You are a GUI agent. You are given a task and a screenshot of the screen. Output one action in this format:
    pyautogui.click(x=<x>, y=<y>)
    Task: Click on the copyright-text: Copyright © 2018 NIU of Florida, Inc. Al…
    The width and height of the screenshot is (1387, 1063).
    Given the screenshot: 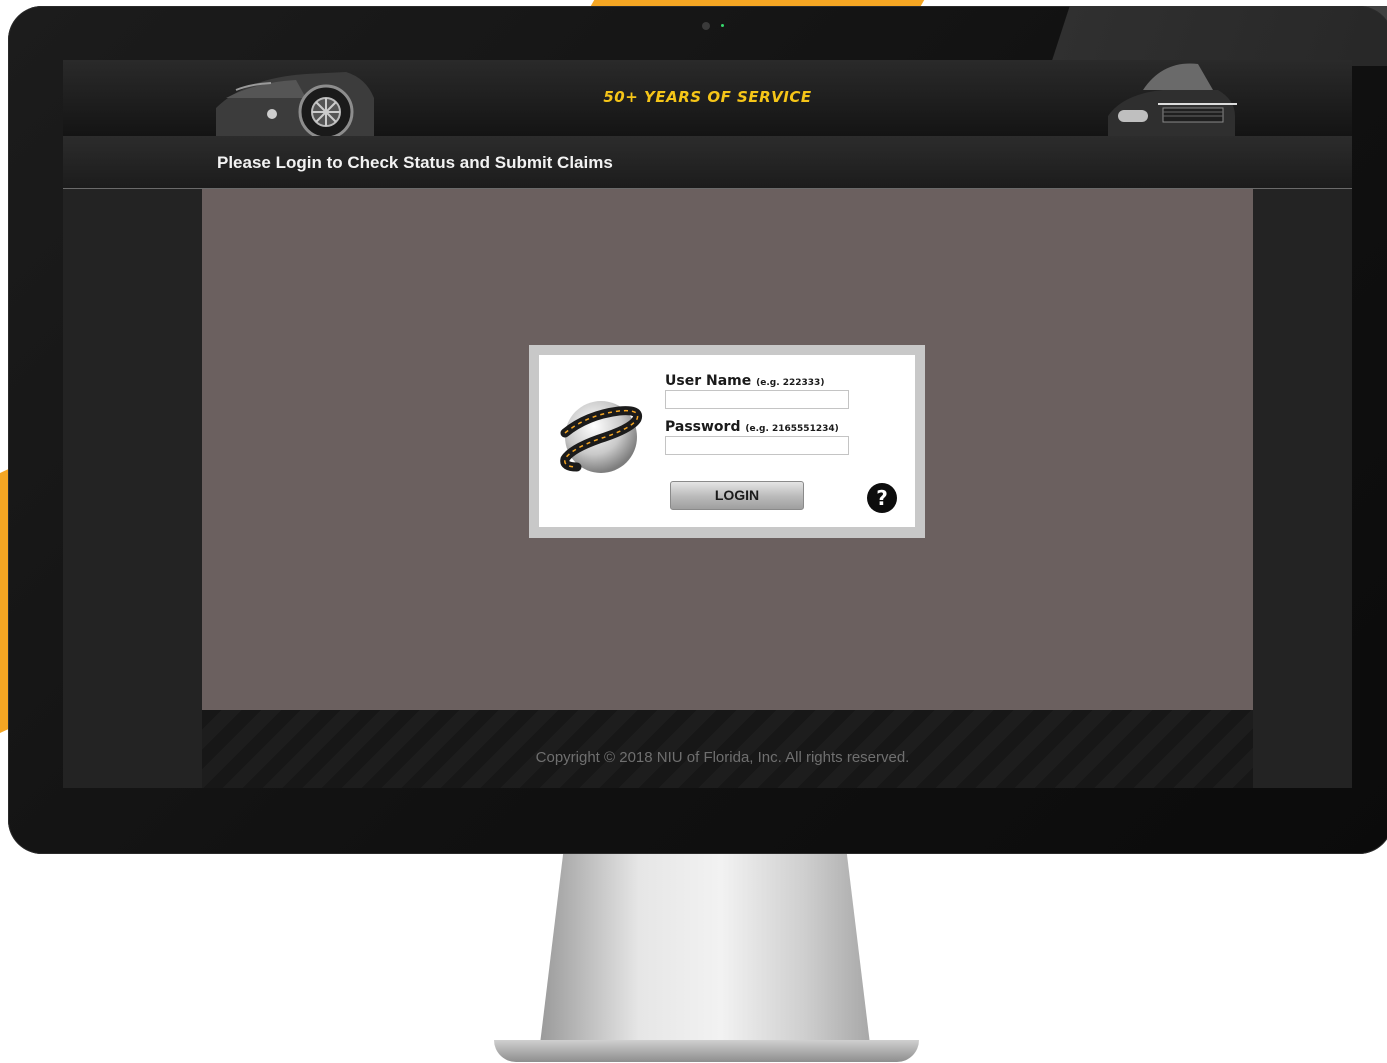 What is the action you would take?
    pyautogui.click(x=722, y=757)
    